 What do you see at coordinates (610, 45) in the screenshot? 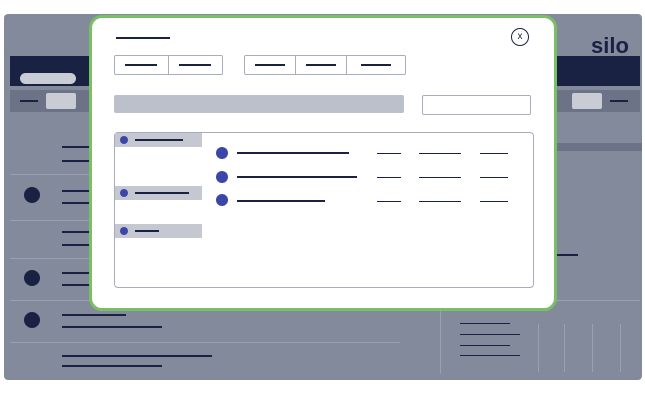
I see `logo-main-text: silo` at bounding box center [610, 45].